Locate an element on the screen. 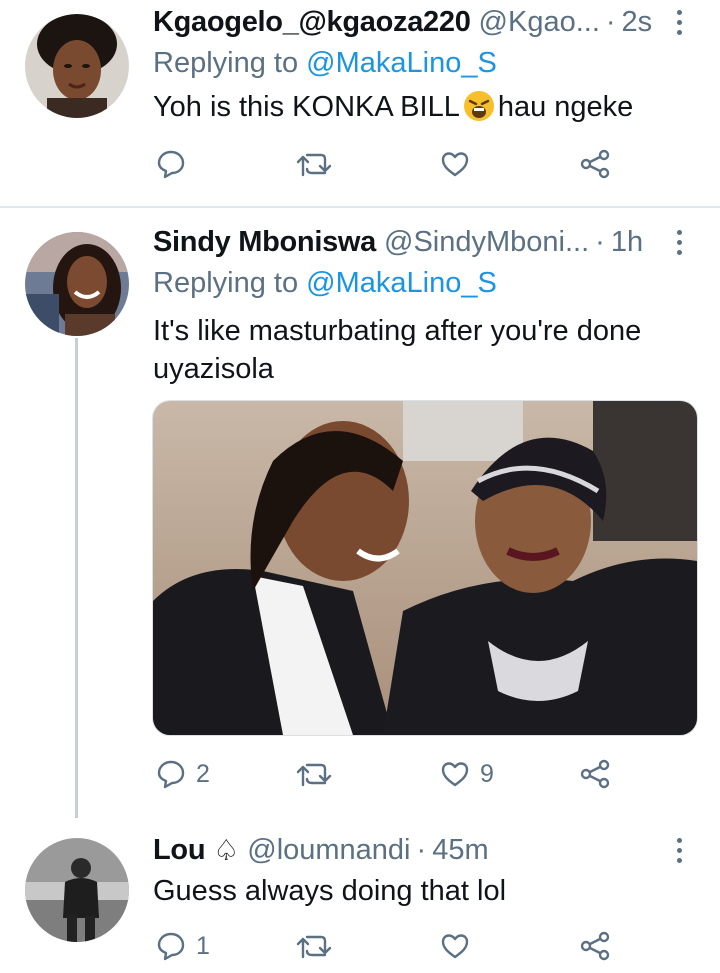  user-handle: @loumnandi is located at coordinates (328, 850).